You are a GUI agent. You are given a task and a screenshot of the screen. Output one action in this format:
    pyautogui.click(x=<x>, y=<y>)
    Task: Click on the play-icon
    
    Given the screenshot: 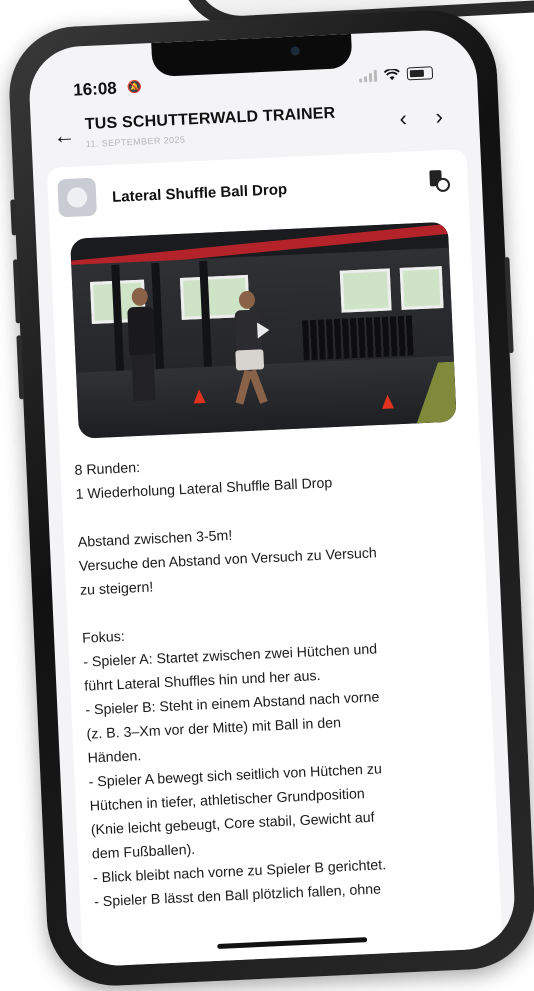 What is the action you would take?
    pyautogui.click(x=263, y=330)
    